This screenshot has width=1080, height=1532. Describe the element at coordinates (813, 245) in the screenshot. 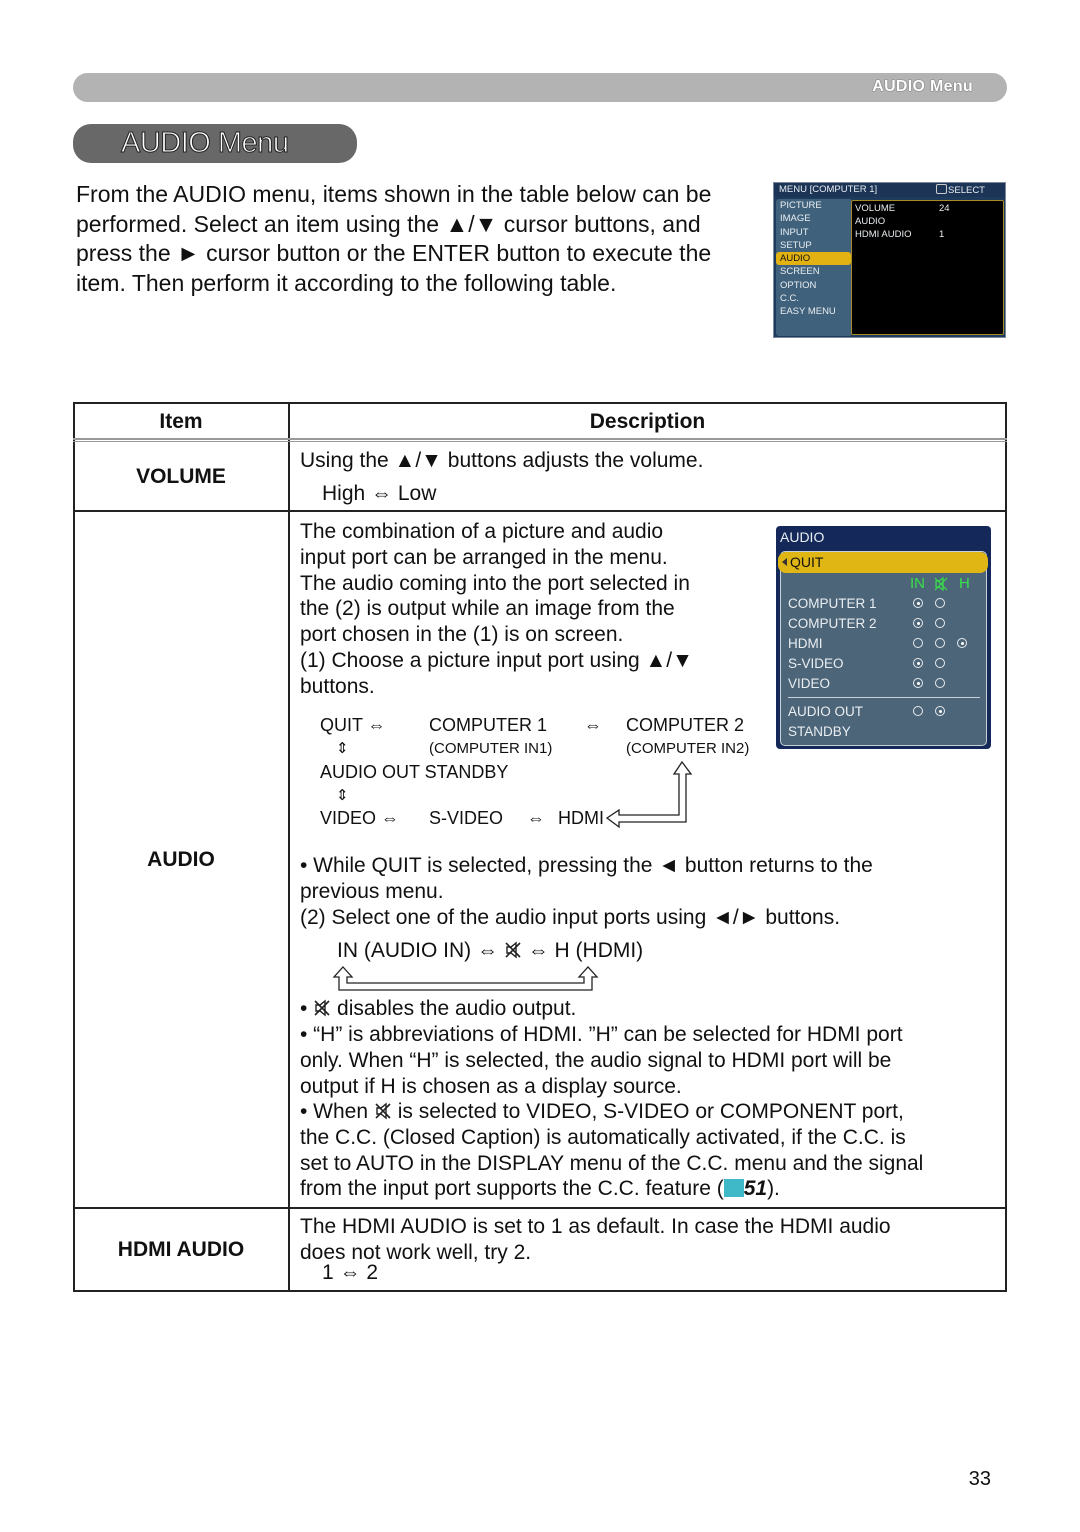

I see `sidebar-item-setup: SETUP` at that location.